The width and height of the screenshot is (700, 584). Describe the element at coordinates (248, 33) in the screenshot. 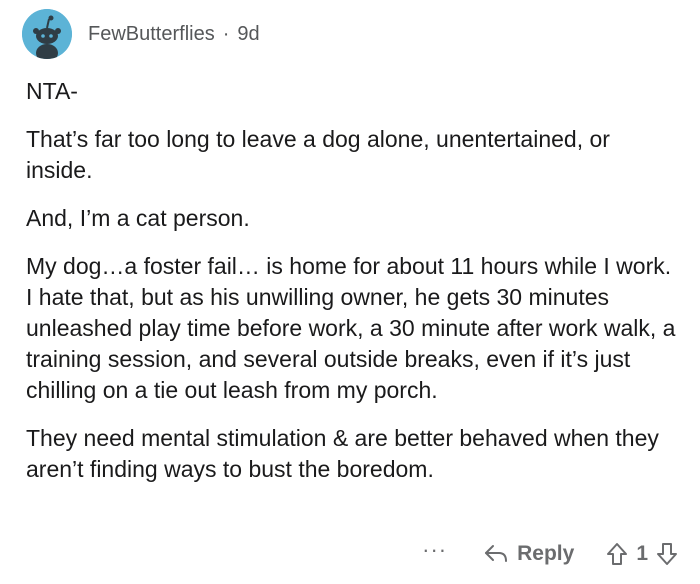

I see `comment-age: 9d` at that location.